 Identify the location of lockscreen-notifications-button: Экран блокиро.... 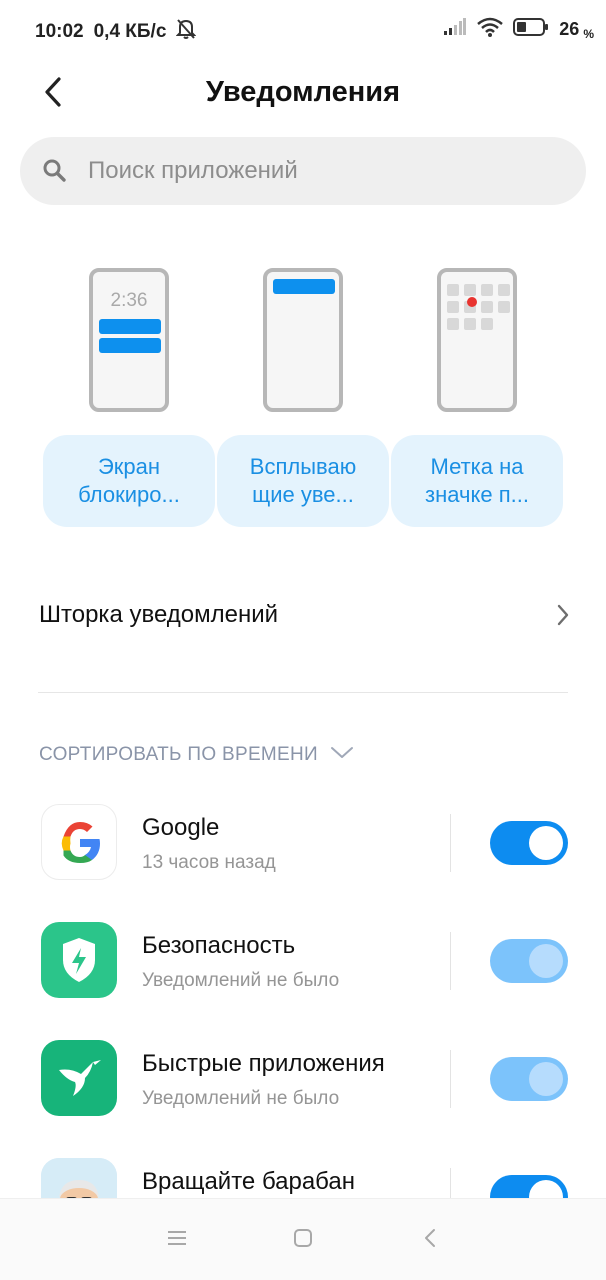
(129, 481).